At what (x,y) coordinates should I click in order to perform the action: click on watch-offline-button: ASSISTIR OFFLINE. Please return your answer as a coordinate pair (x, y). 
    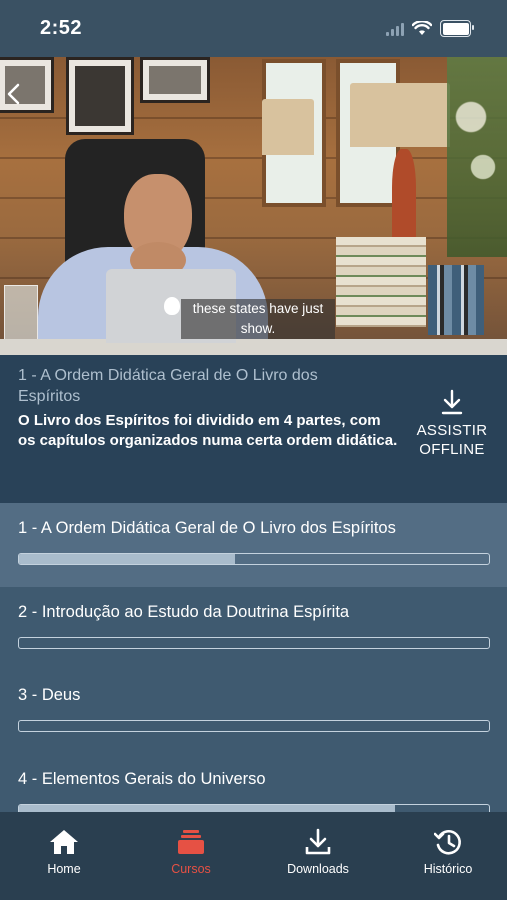
    Looking at the image, I should click on (452, 429).